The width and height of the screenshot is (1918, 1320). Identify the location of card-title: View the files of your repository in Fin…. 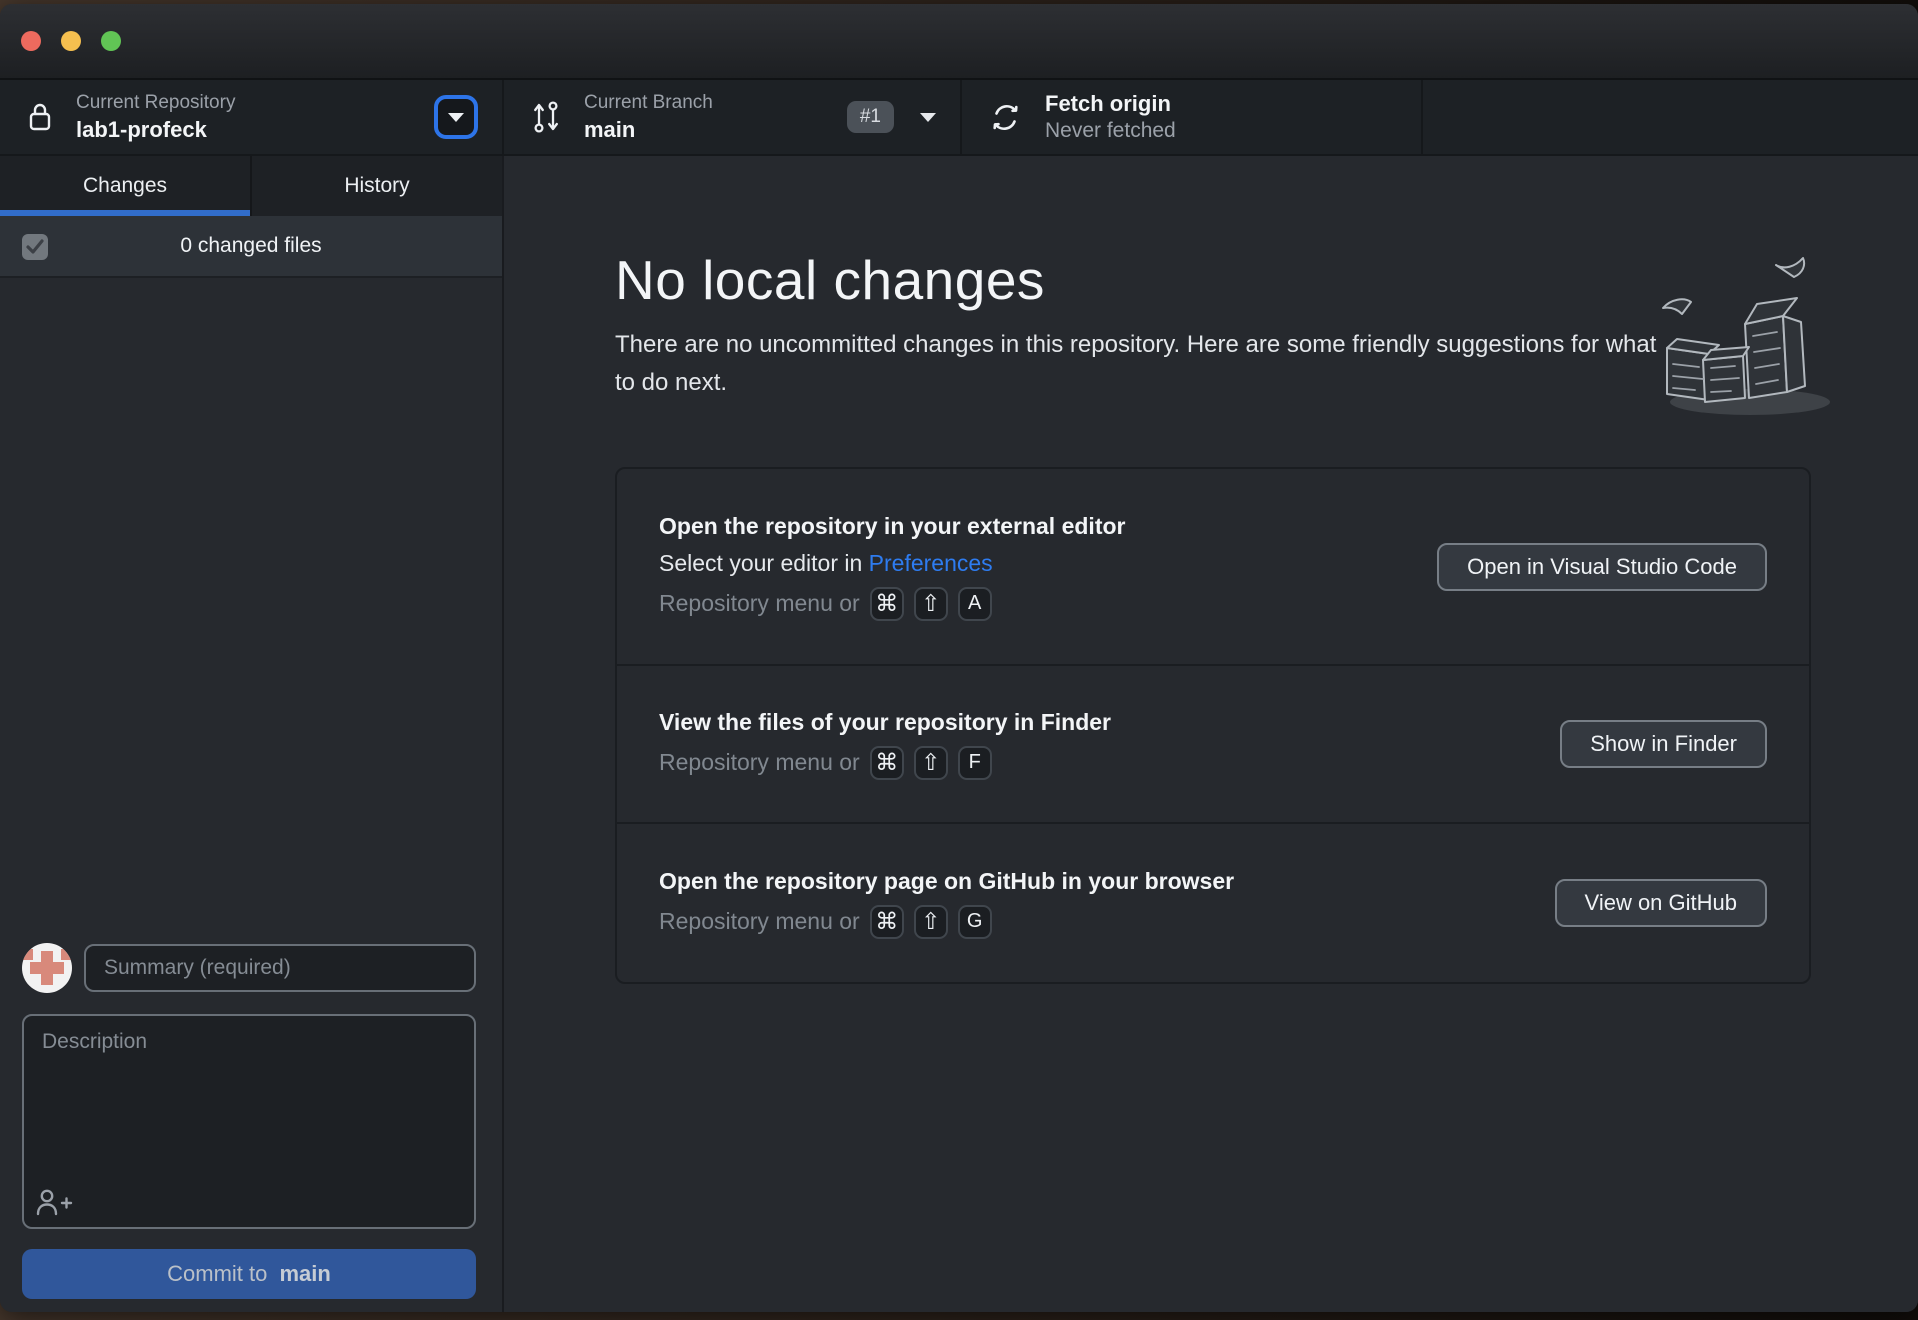
(885, 721).